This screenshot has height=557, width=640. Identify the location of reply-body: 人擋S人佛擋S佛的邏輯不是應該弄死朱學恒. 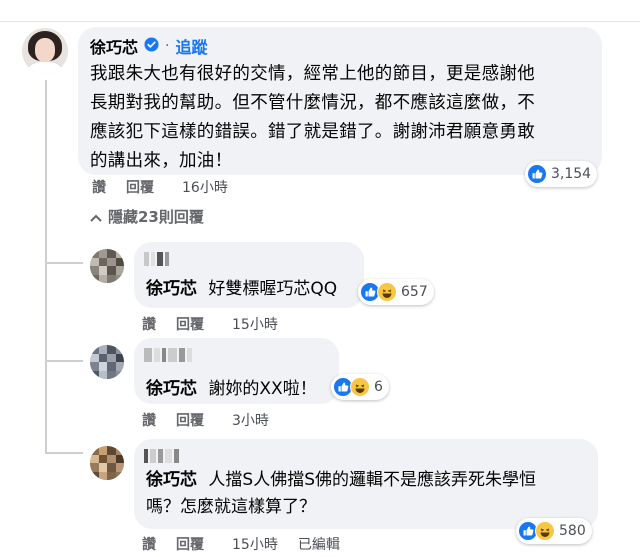
(372, 480).